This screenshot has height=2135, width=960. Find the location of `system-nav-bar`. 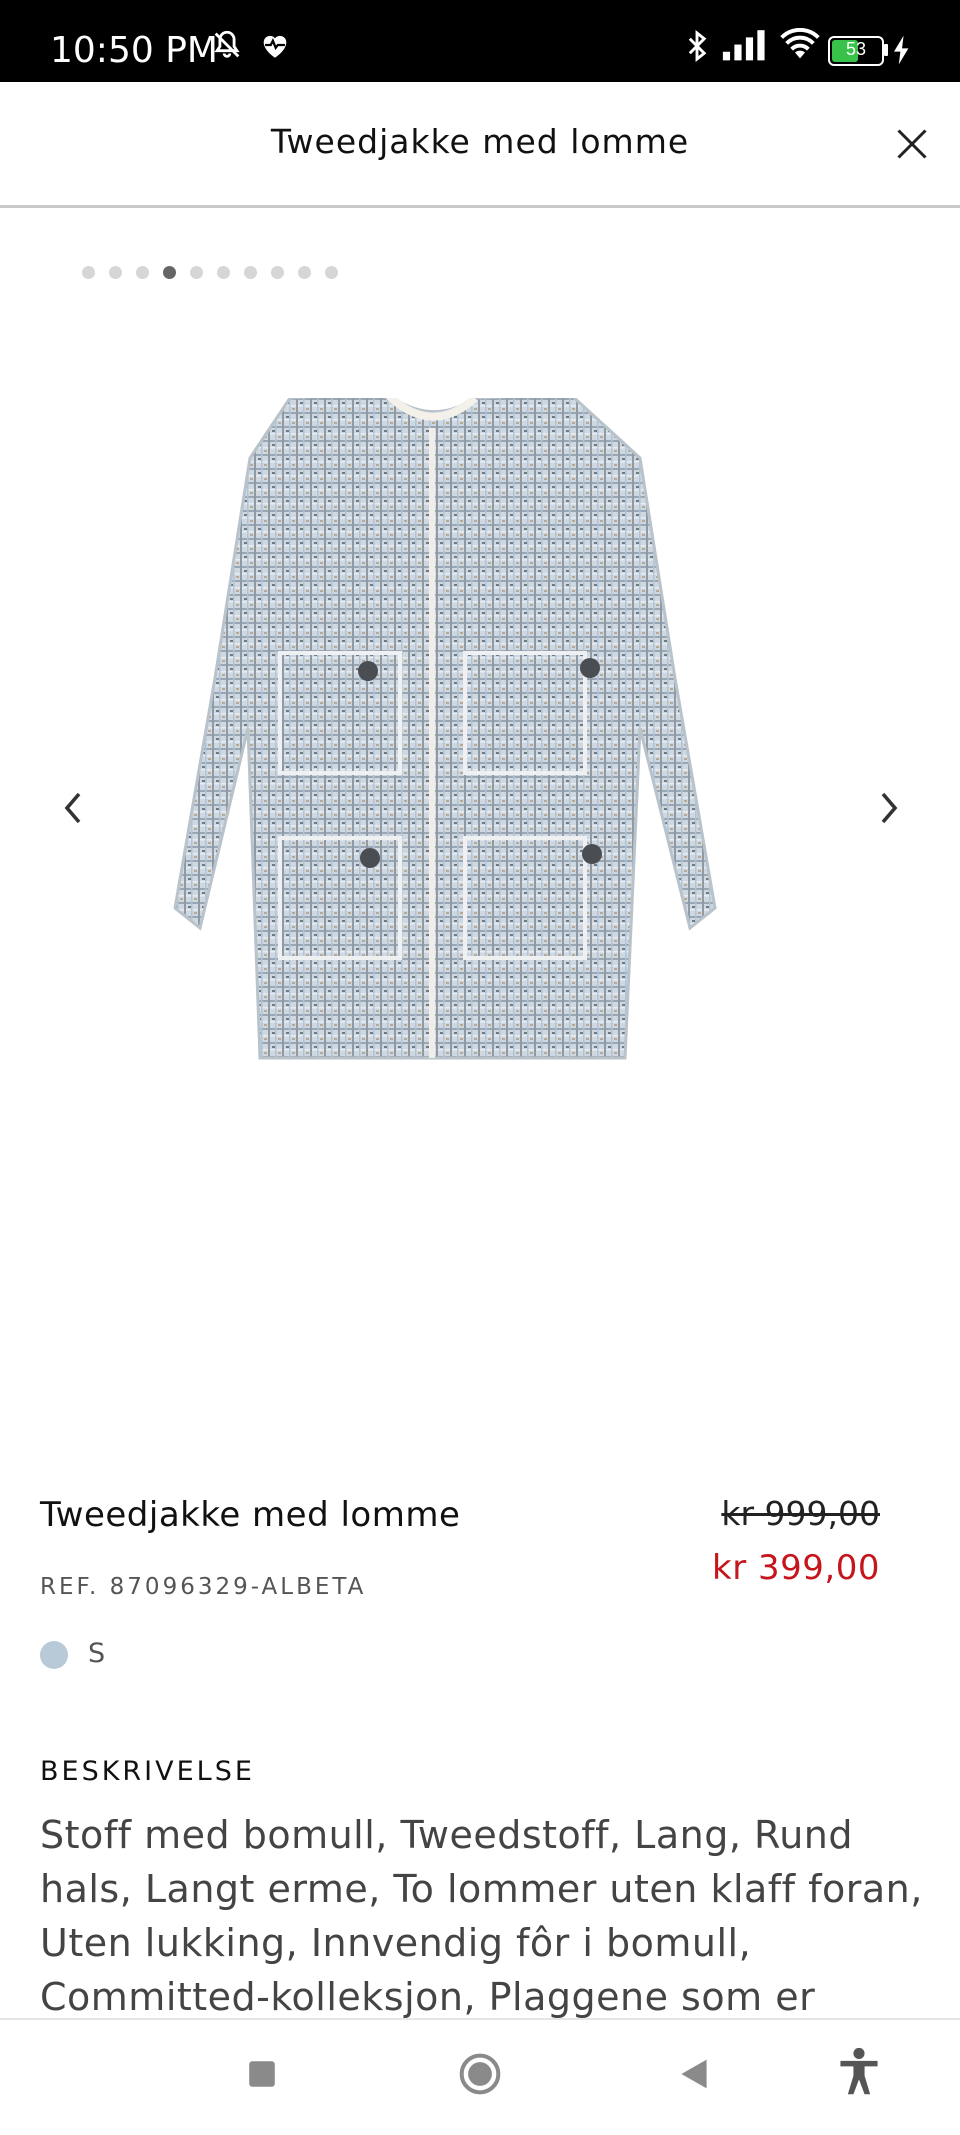

system-nav-bar is located at coordinates (480, 2076).